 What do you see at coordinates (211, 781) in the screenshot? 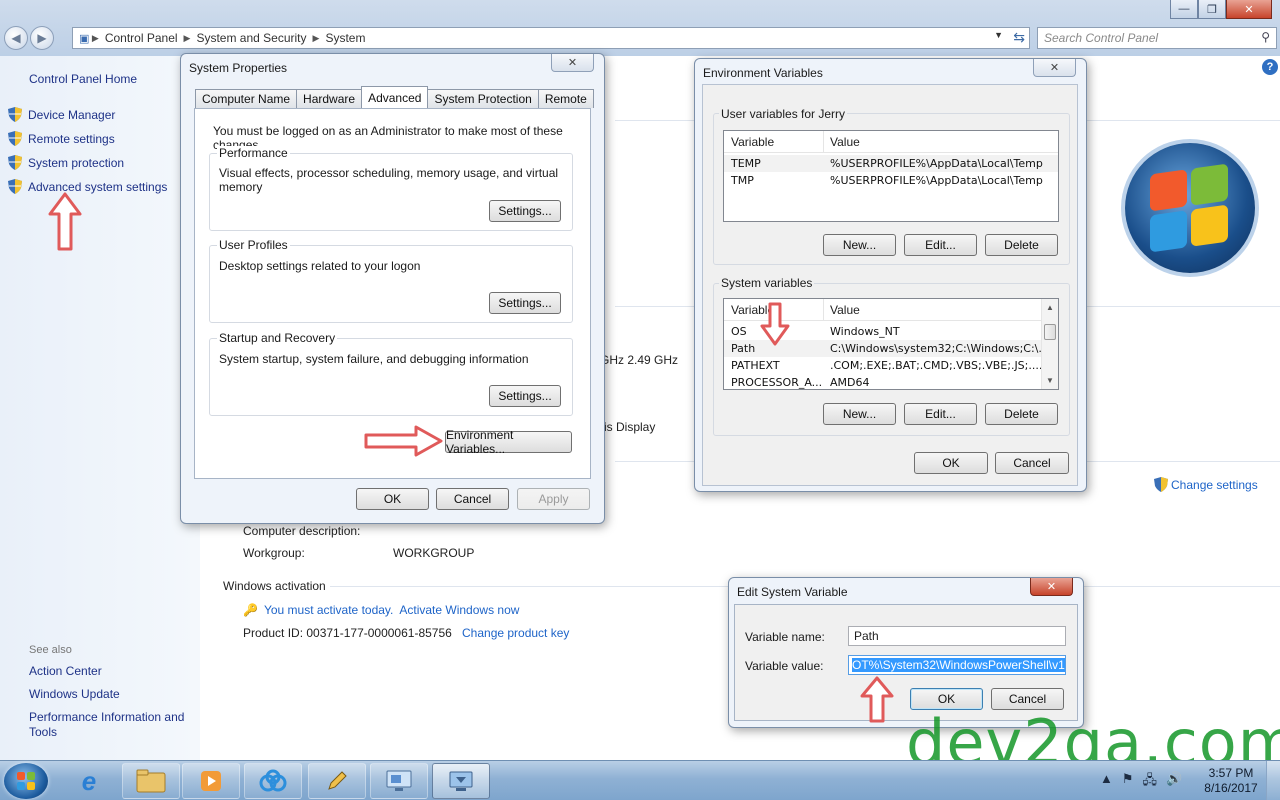
I see `taskbar-media-player` at bounding box center [211, 781].